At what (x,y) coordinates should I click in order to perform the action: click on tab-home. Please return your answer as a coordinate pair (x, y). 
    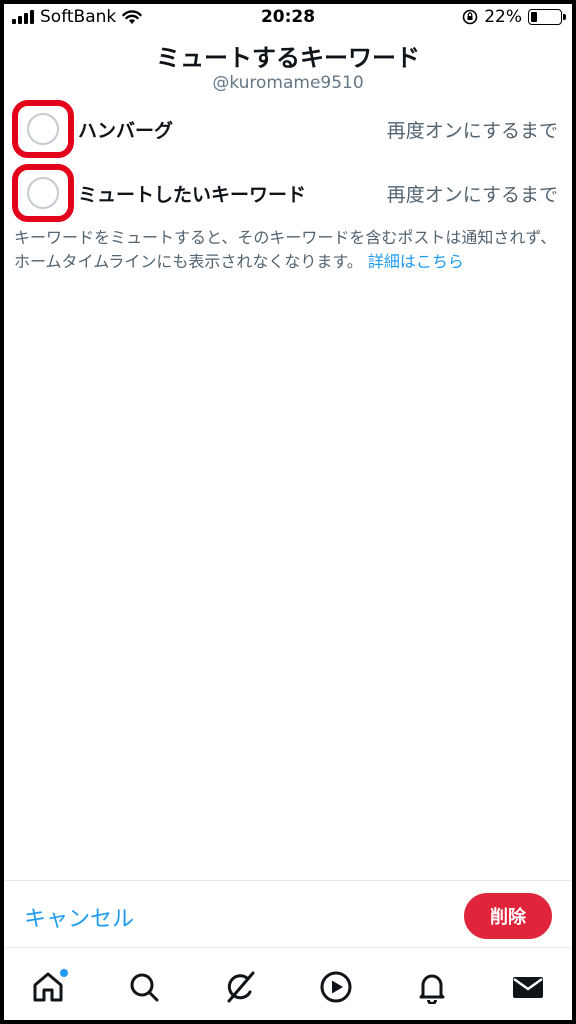
    Looking at the image, I should click on (48, 987).